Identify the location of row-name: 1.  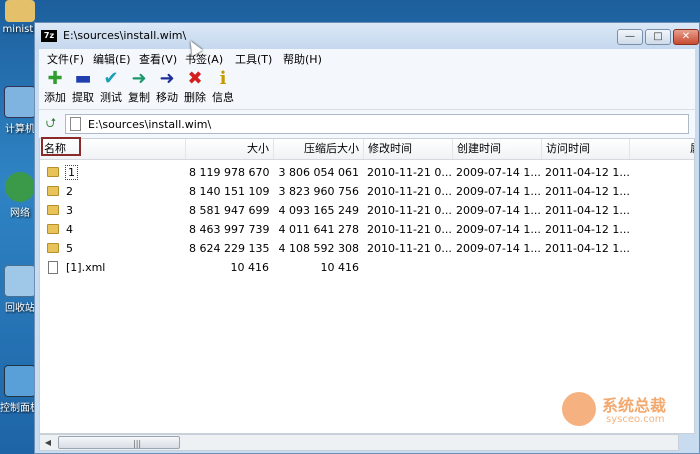
(71, 172).